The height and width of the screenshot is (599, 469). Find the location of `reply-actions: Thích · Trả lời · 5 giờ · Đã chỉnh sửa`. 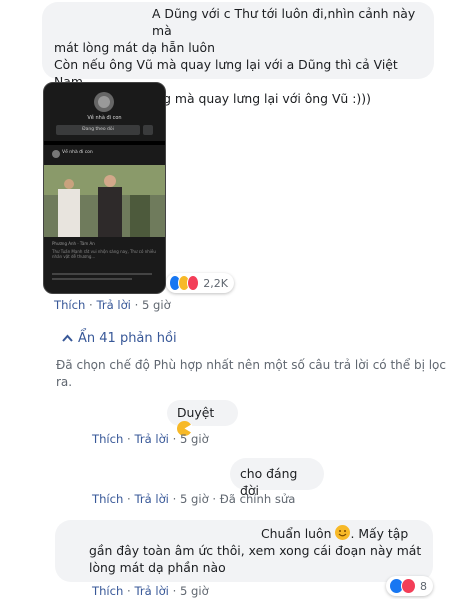

reply-actions: Thích · Trả lời · 5 giờ · Đã chỉnh sửa is located at coordinates (194, 499).